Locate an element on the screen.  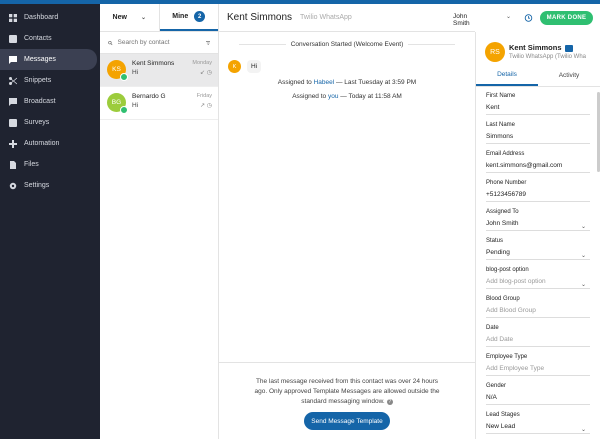
tab-mine: Mine 2 is located at coordinates (188, 17).